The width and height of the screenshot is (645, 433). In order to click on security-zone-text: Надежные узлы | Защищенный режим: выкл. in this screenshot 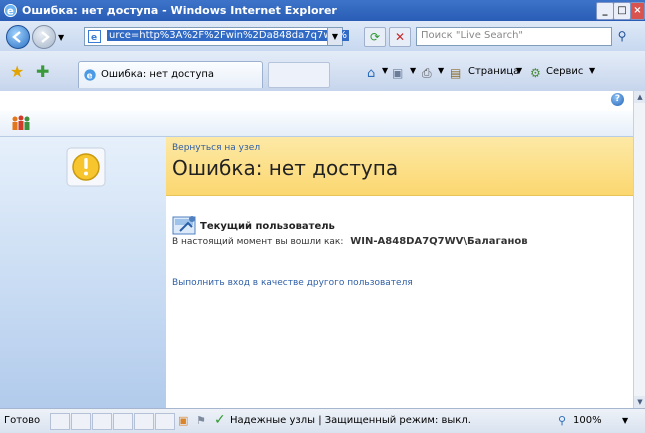, I will do `click(350, 420)`.